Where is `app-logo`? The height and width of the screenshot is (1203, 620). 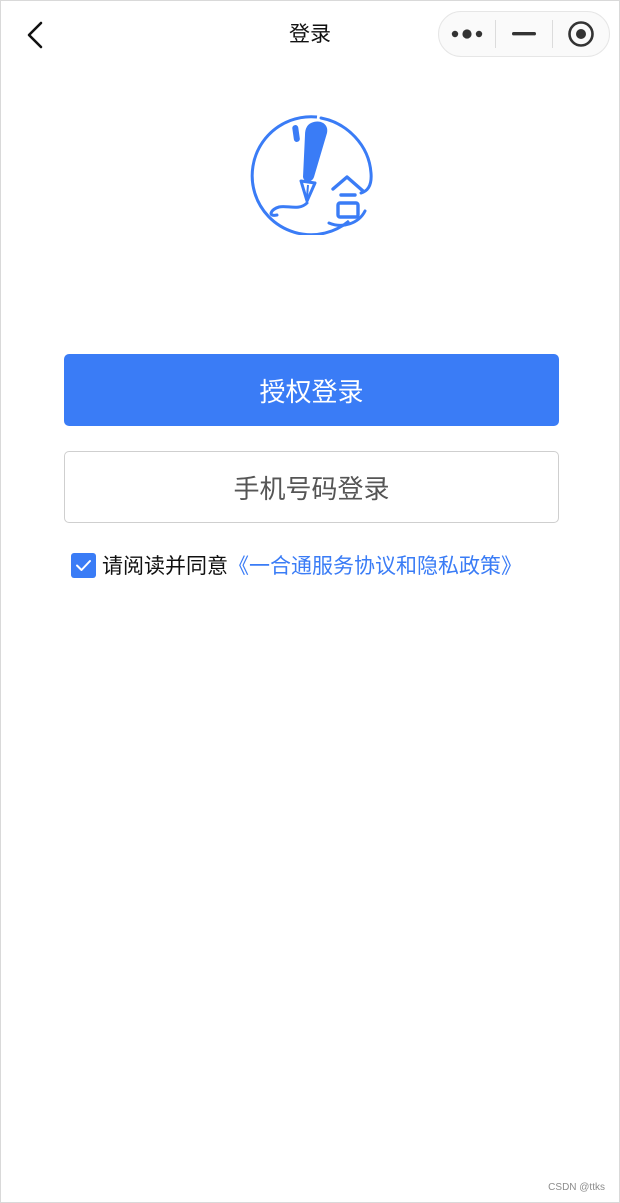
app-logo is located at coordinates (312, 174).